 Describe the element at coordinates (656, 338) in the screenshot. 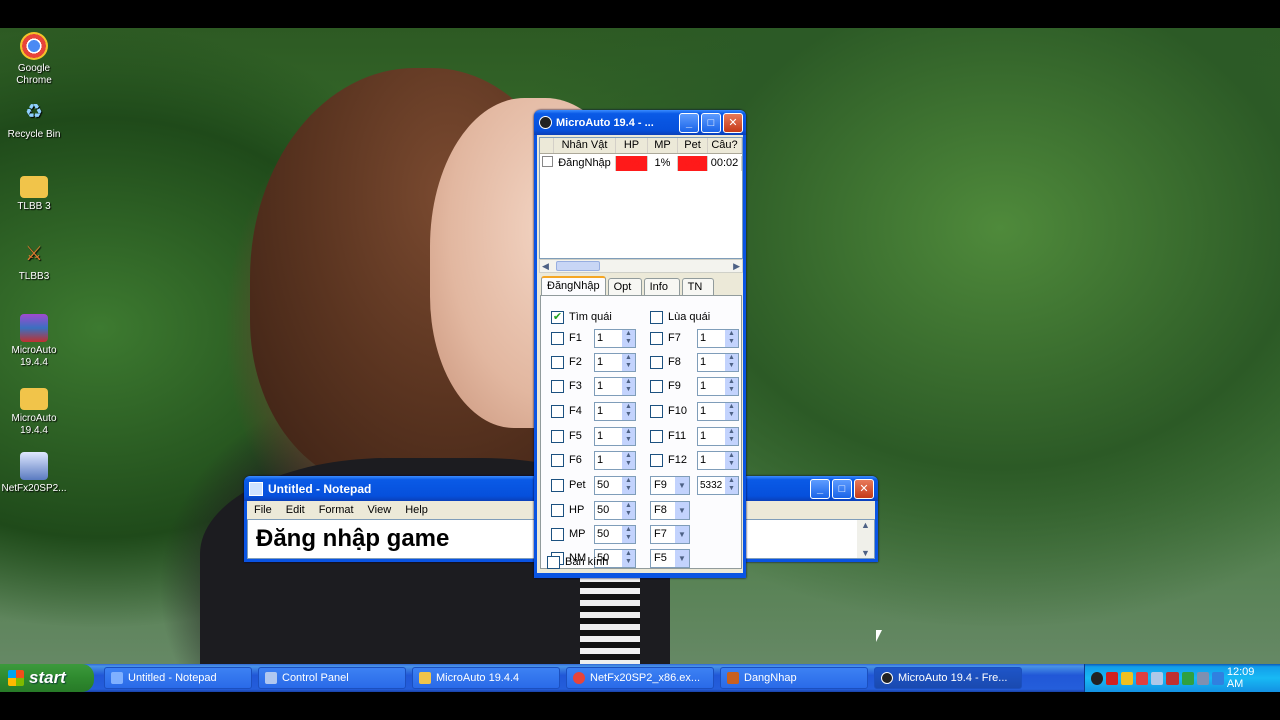

I see `f7-checkbox` at that location.